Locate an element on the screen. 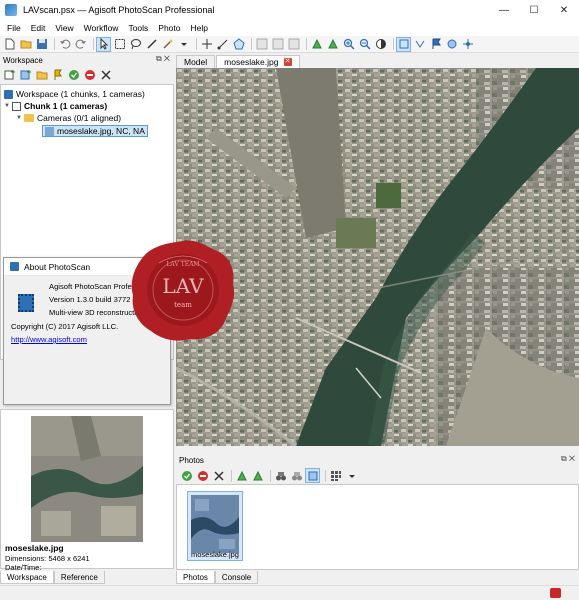  tree-cameras-label: Cameras (0/1 aligned) is located at coordinates (79, 118).